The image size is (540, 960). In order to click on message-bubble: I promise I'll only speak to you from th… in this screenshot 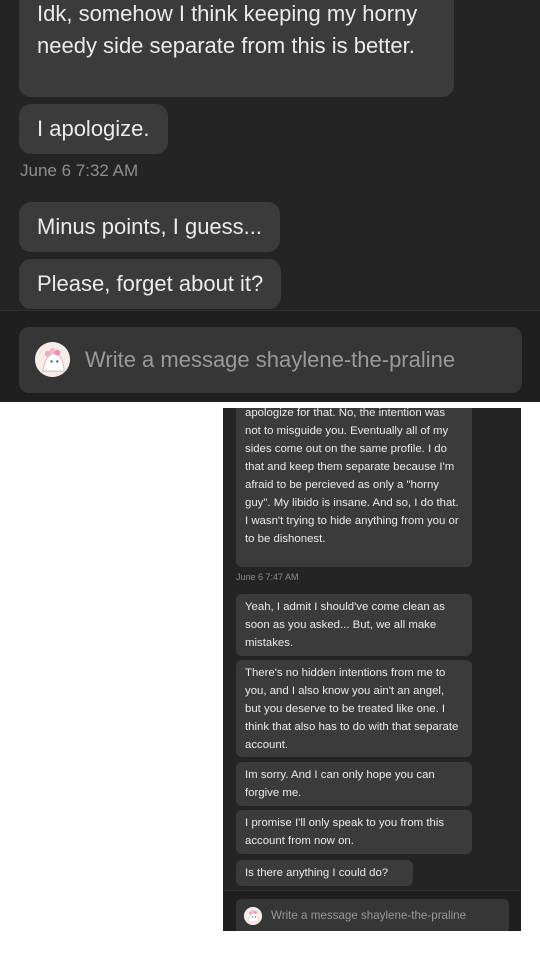, I will do `click(354, 832)`.